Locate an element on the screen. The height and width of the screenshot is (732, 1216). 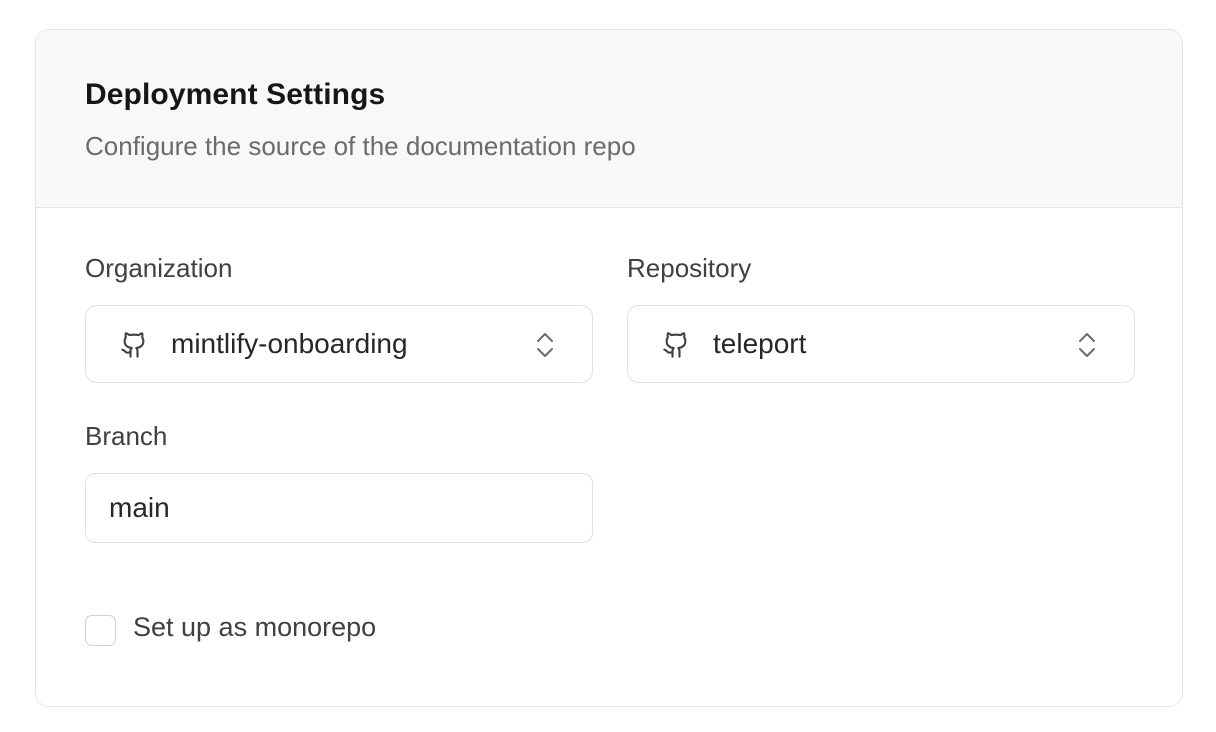
organization-value: mintlify-onboarding is located at coordinates (289, 343).